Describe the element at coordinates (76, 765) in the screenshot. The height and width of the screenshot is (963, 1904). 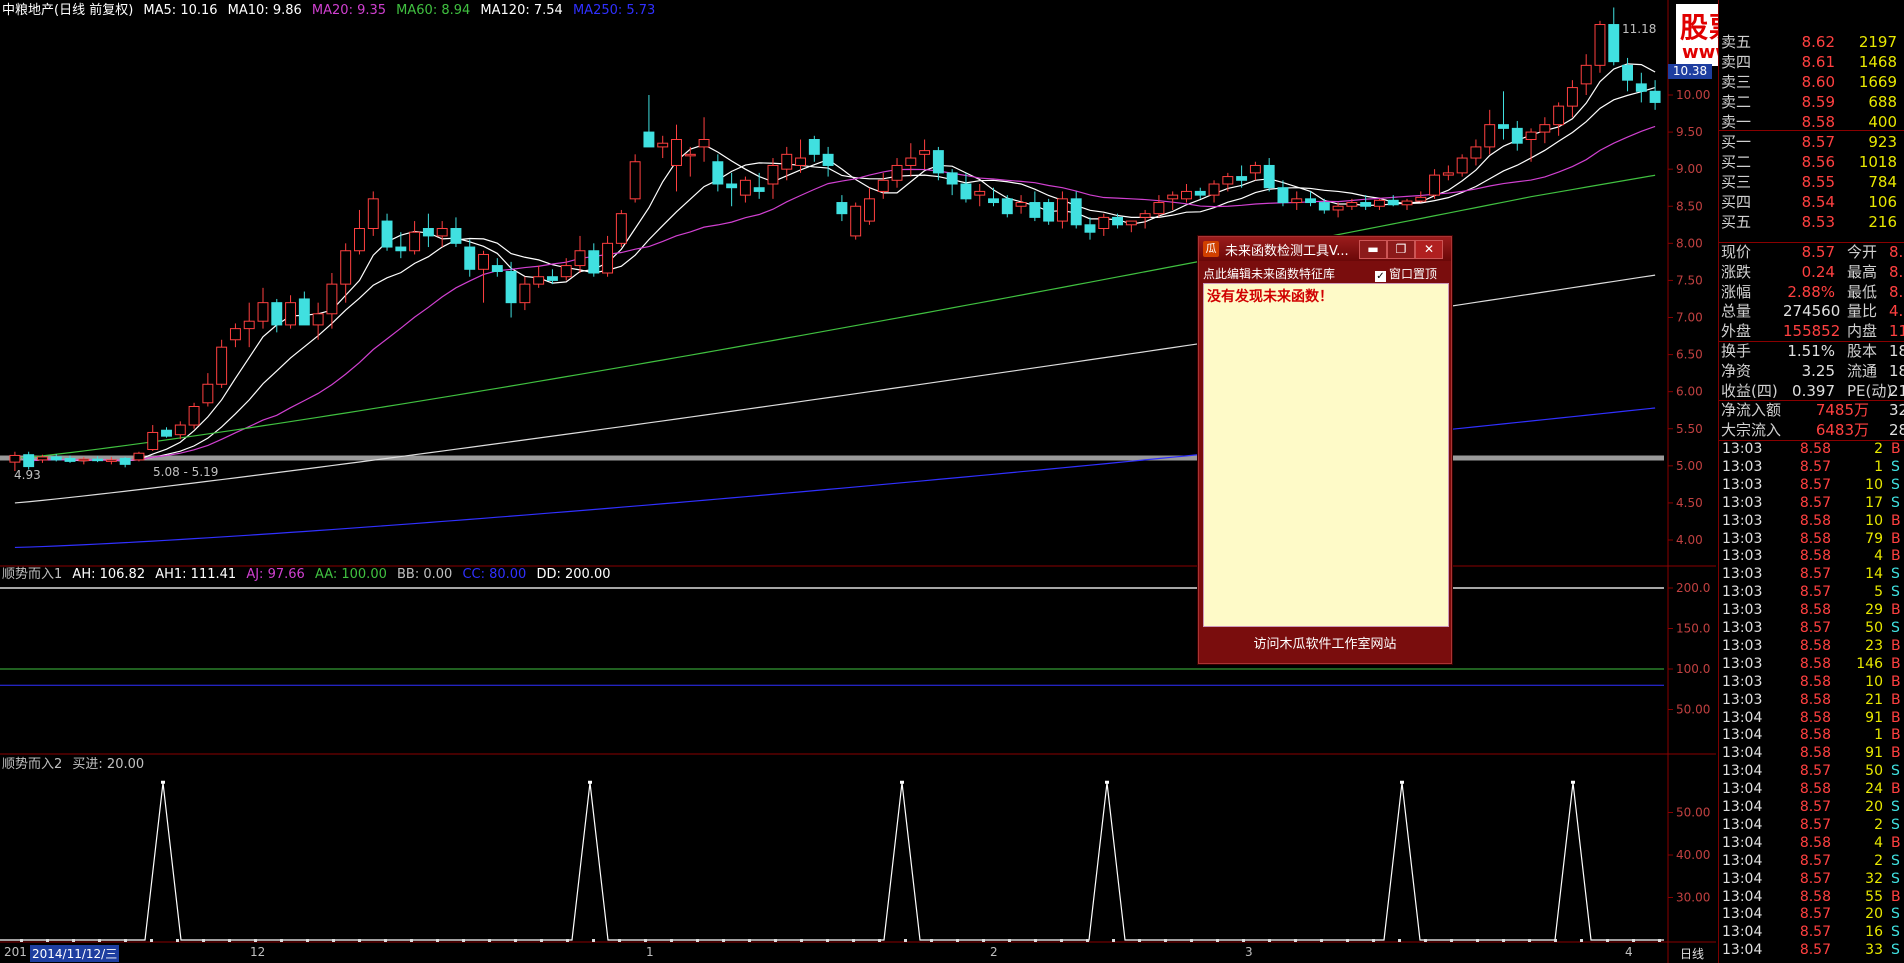
I see `indicator2-header: 顺势而入2 买进: 20.00` at that location.